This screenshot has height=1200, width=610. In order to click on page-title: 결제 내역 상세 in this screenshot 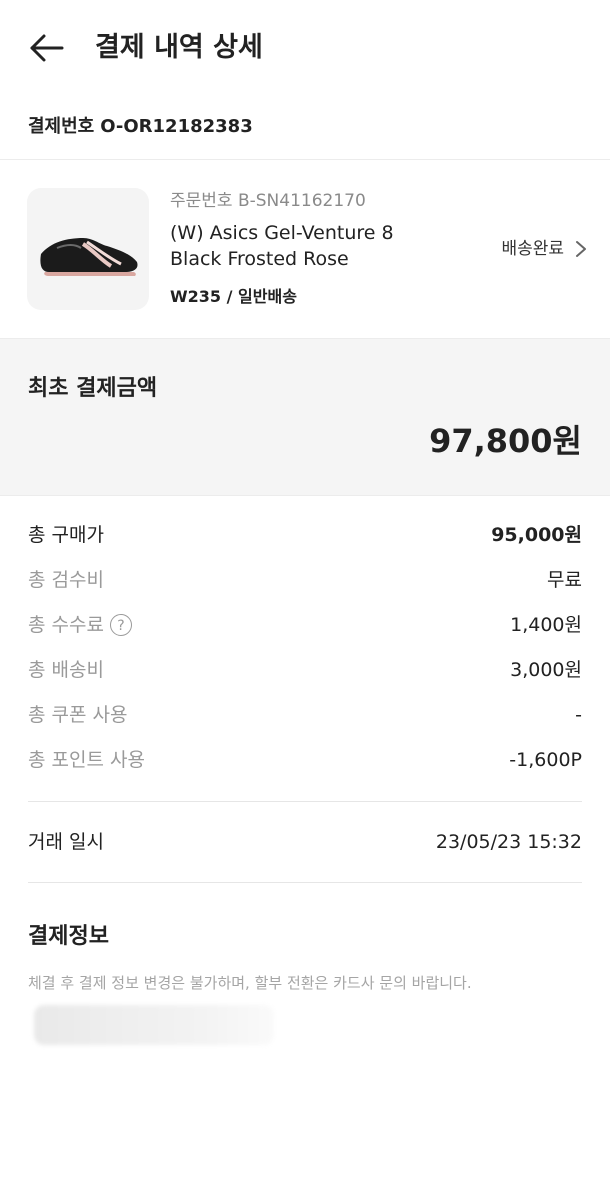, I will do `click(179, 47)`.